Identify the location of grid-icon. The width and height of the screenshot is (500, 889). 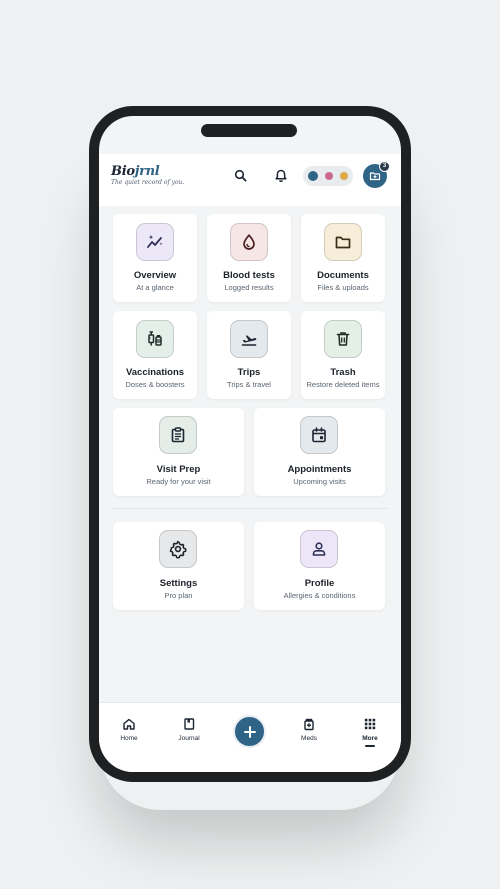
(370, 724).